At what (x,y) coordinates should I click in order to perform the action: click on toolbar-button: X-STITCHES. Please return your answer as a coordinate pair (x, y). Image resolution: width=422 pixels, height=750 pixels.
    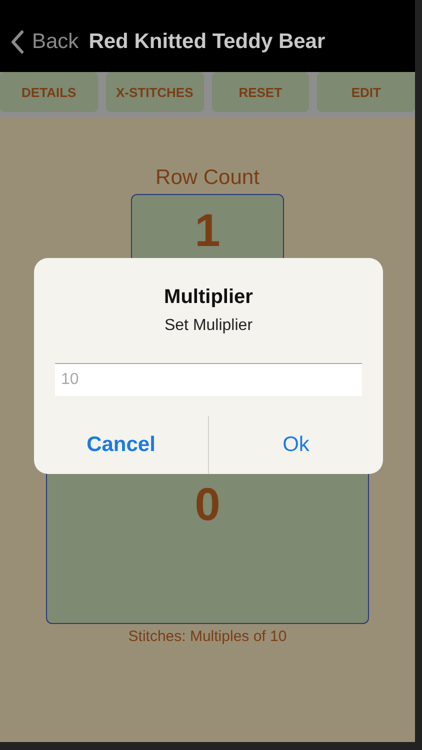
    Looking at the image, I should click on (155, 92).